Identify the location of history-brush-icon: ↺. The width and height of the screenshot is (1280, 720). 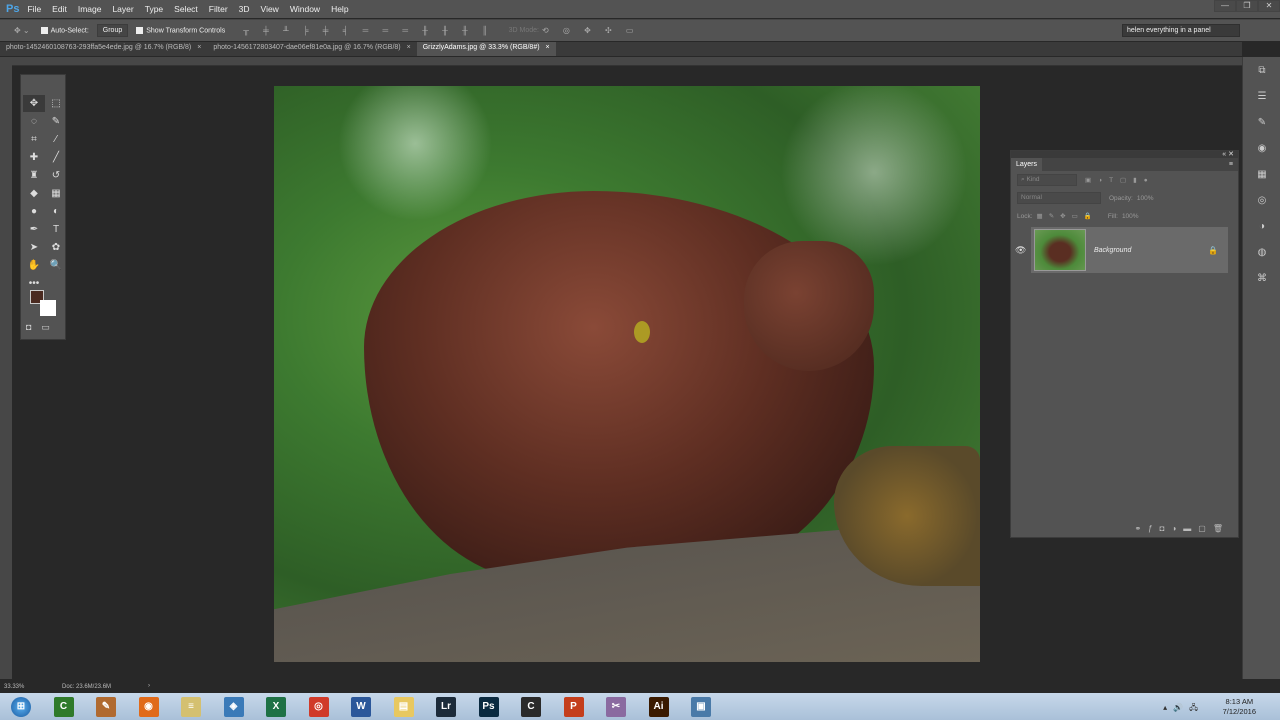
(56, 175).